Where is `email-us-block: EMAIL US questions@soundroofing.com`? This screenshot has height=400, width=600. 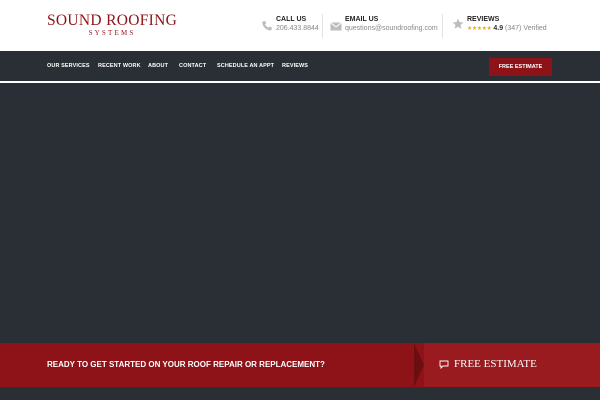 email-us-block: EMAIL US questions@soundroofing.com is located at coordinates (386, 26).